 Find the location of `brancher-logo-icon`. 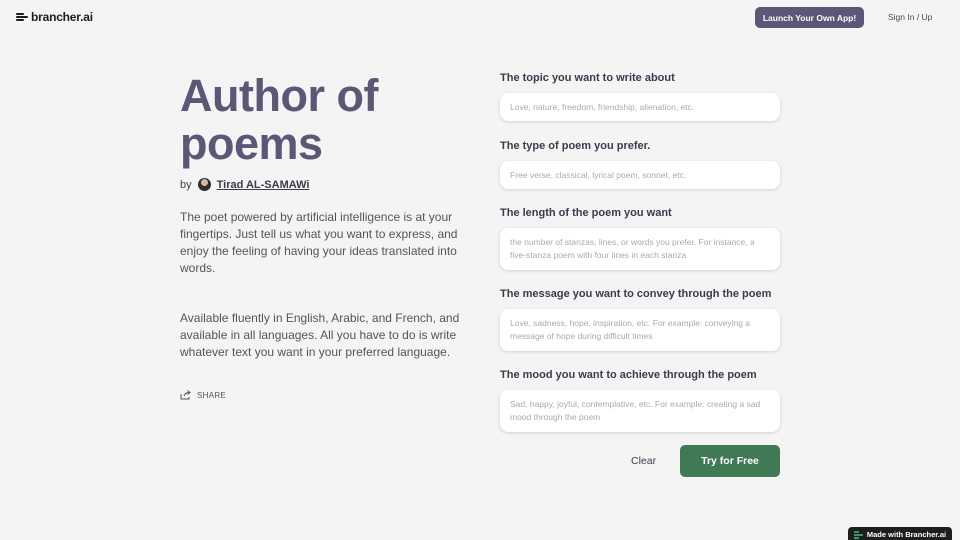

brancher-logo-icon is located at coordinates (22, 17).